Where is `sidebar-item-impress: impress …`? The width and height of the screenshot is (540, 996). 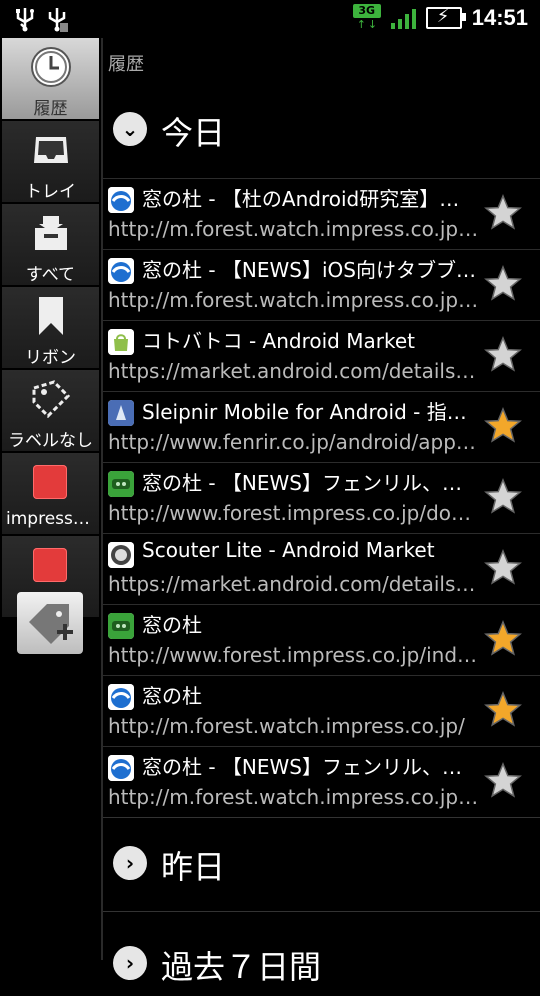 sidebar-item-impress: impress … is located at coordinates (50, 494).